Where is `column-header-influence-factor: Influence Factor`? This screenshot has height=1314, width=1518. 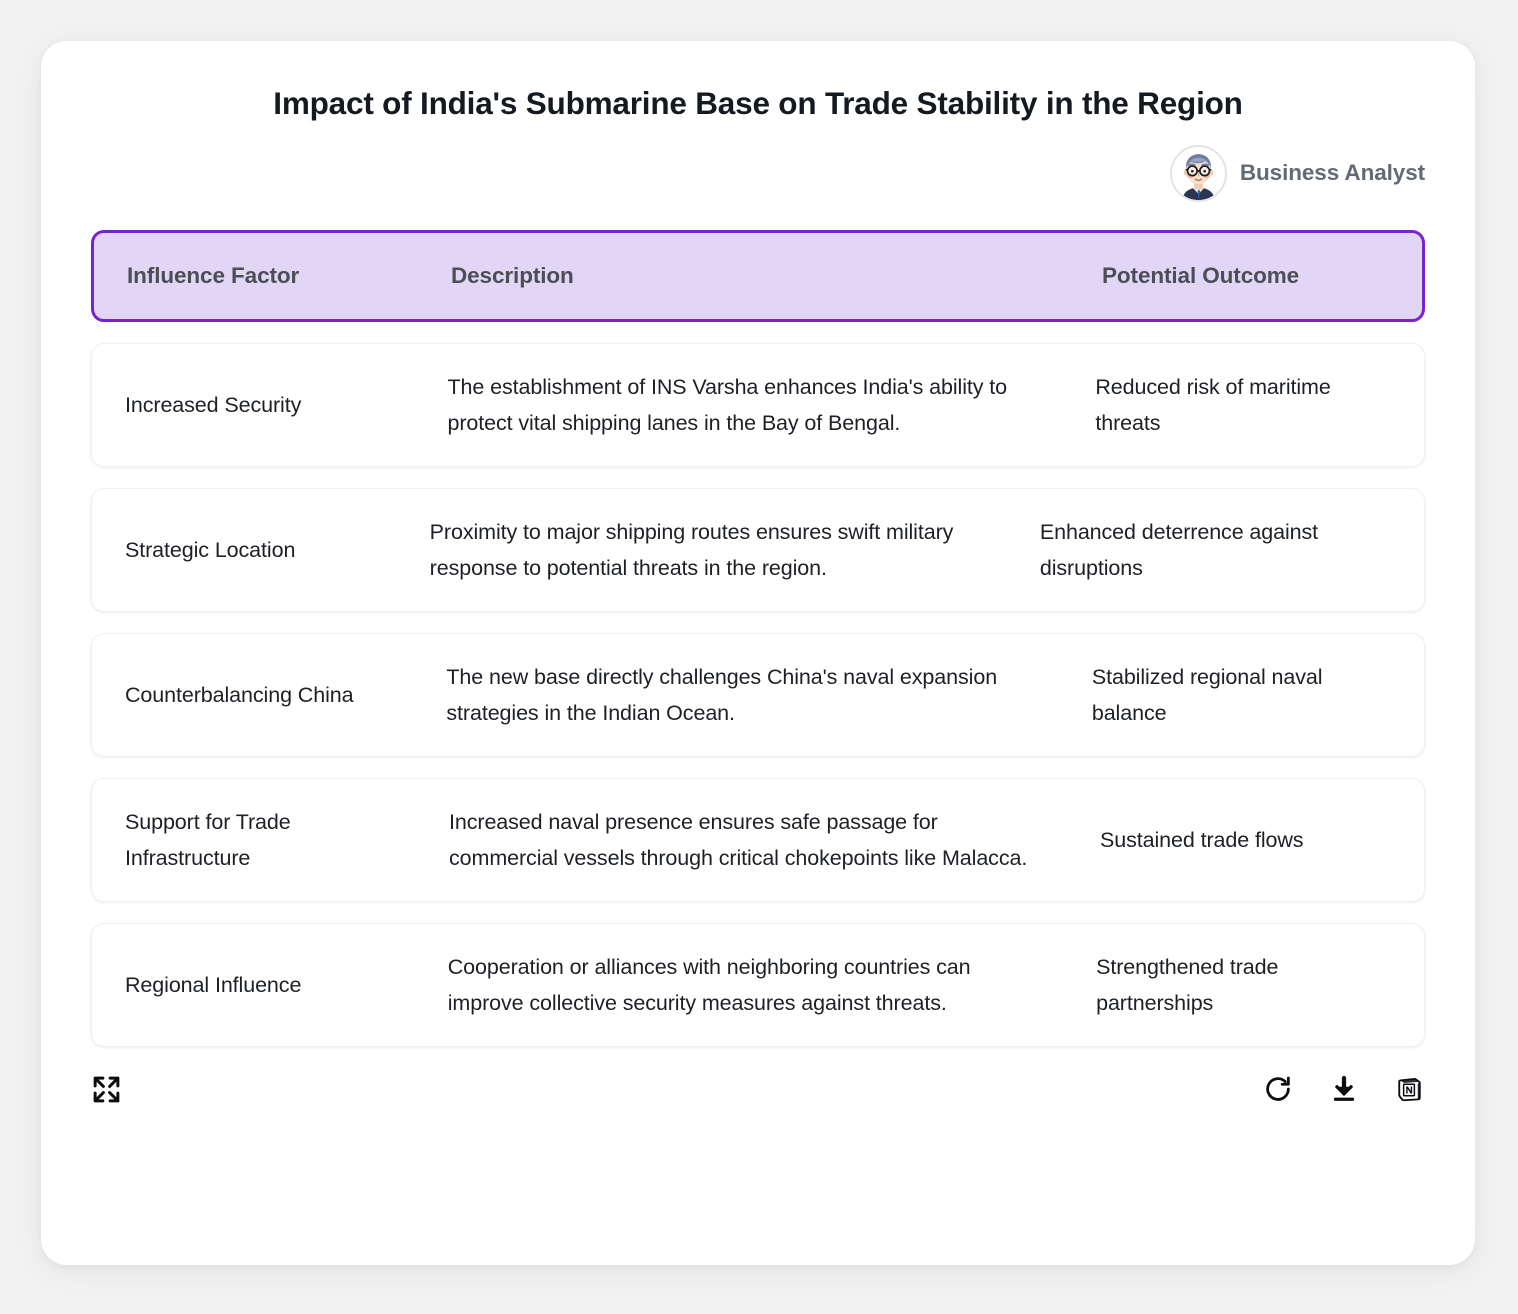 column-header-influence-factor: Influence Factor is located at coordinates (213, 275).